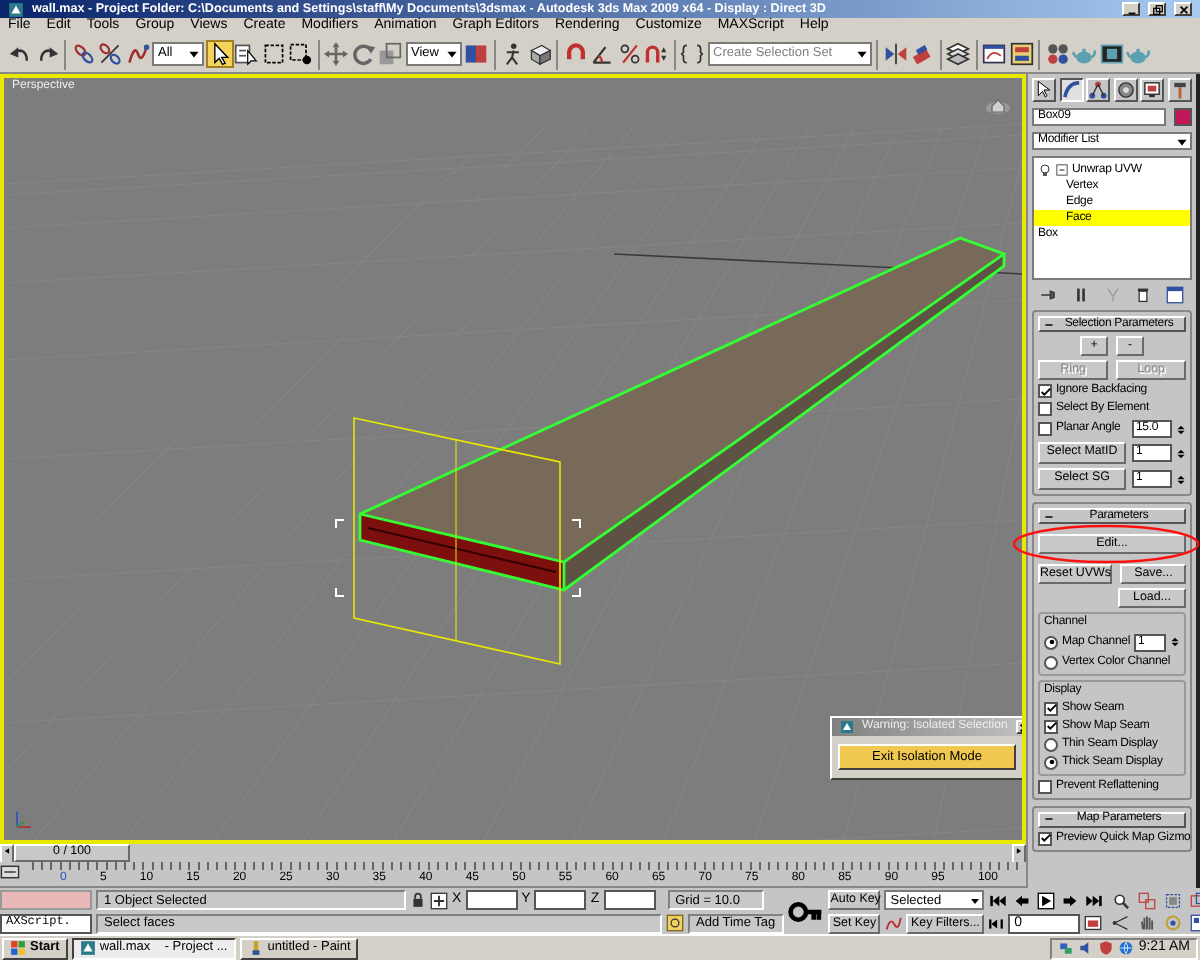 The image size is (1200, 960). Describe the element at coordinates (1098, 90) in the screenshot. I see `hierarchy-icon` at that location.